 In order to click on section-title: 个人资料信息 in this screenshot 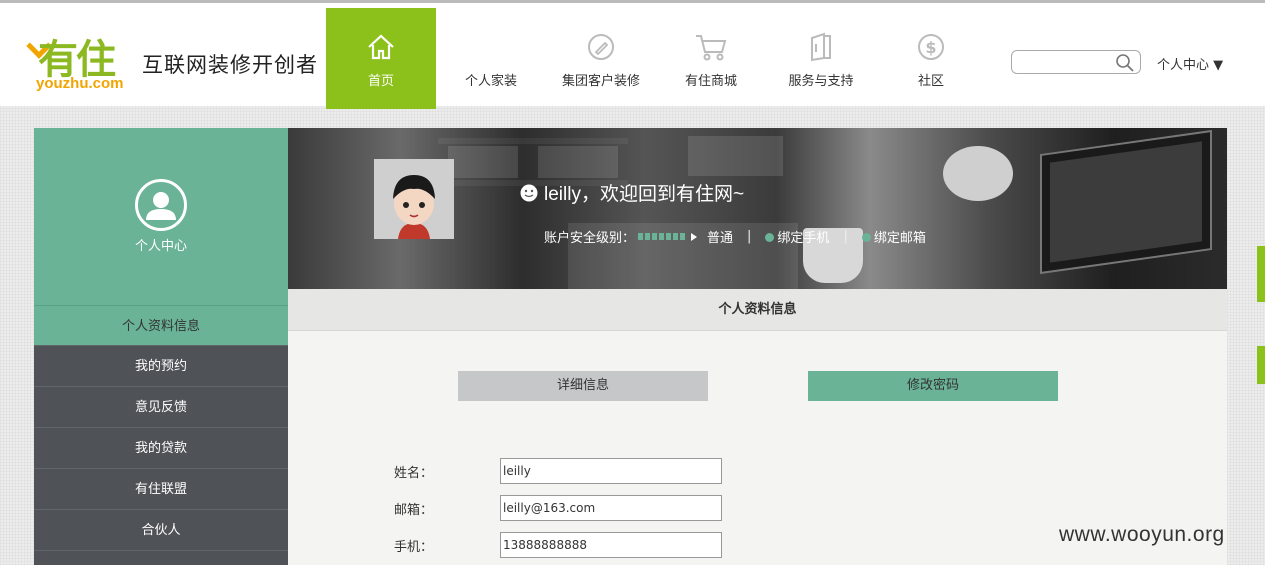, I will do `click(757, 310)`.